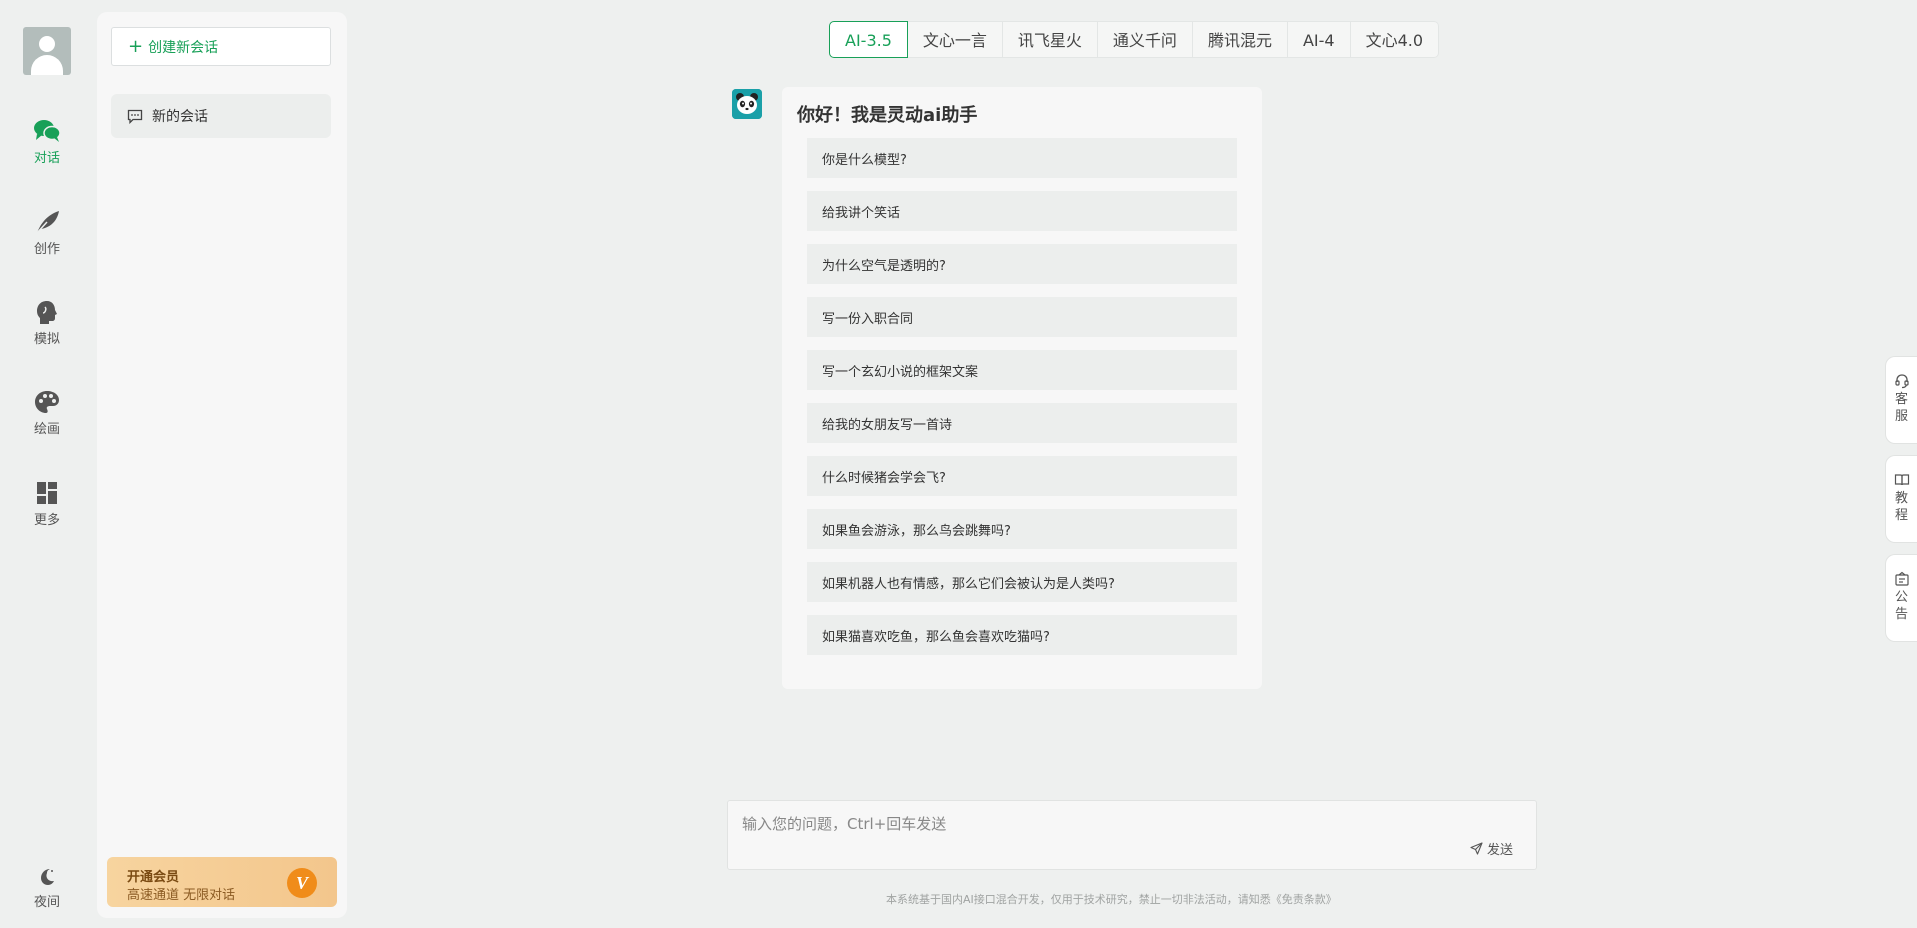 This screenshot has width=1917, height=928. What do you see at coordinates (47, 312) in the screenshot?
I see `head-profile-icon` at bounding box center [47, 312].